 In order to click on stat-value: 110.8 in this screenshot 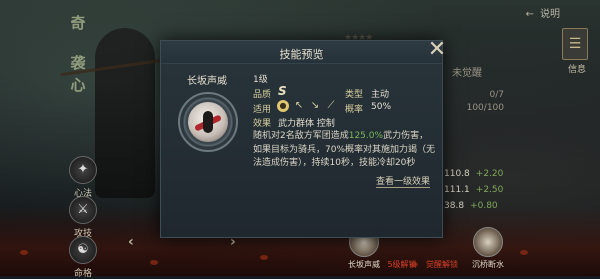, I will do `click(457, 174)`.